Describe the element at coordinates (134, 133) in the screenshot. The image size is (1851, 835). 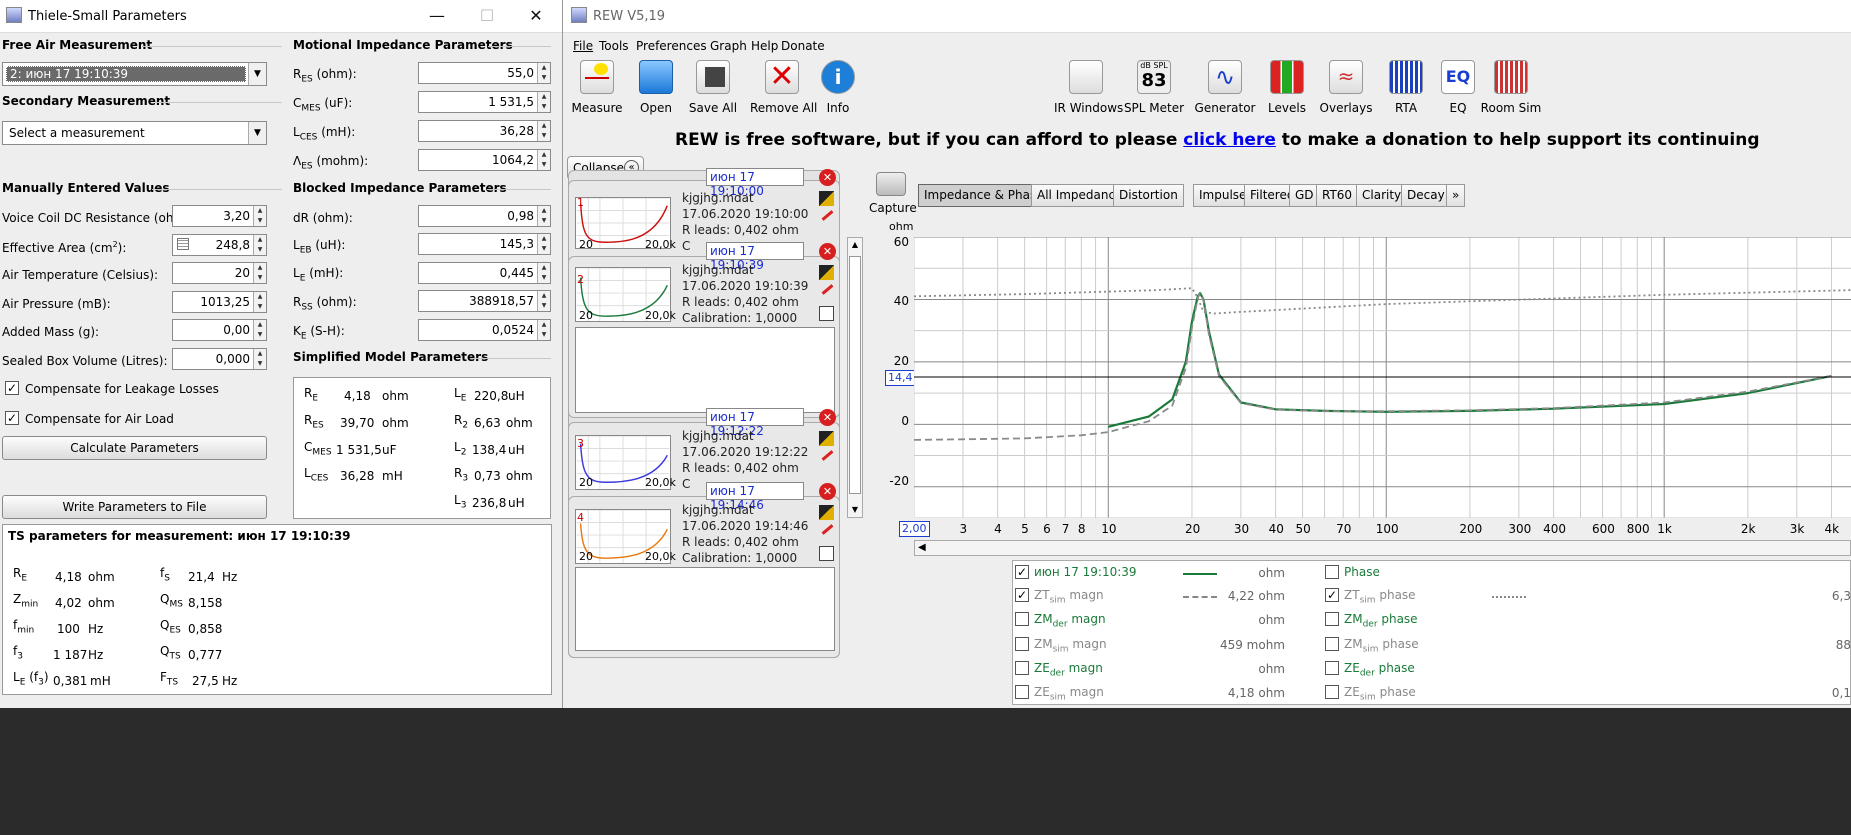
I see `secondary-select: Select a measurement ▼` at that location.